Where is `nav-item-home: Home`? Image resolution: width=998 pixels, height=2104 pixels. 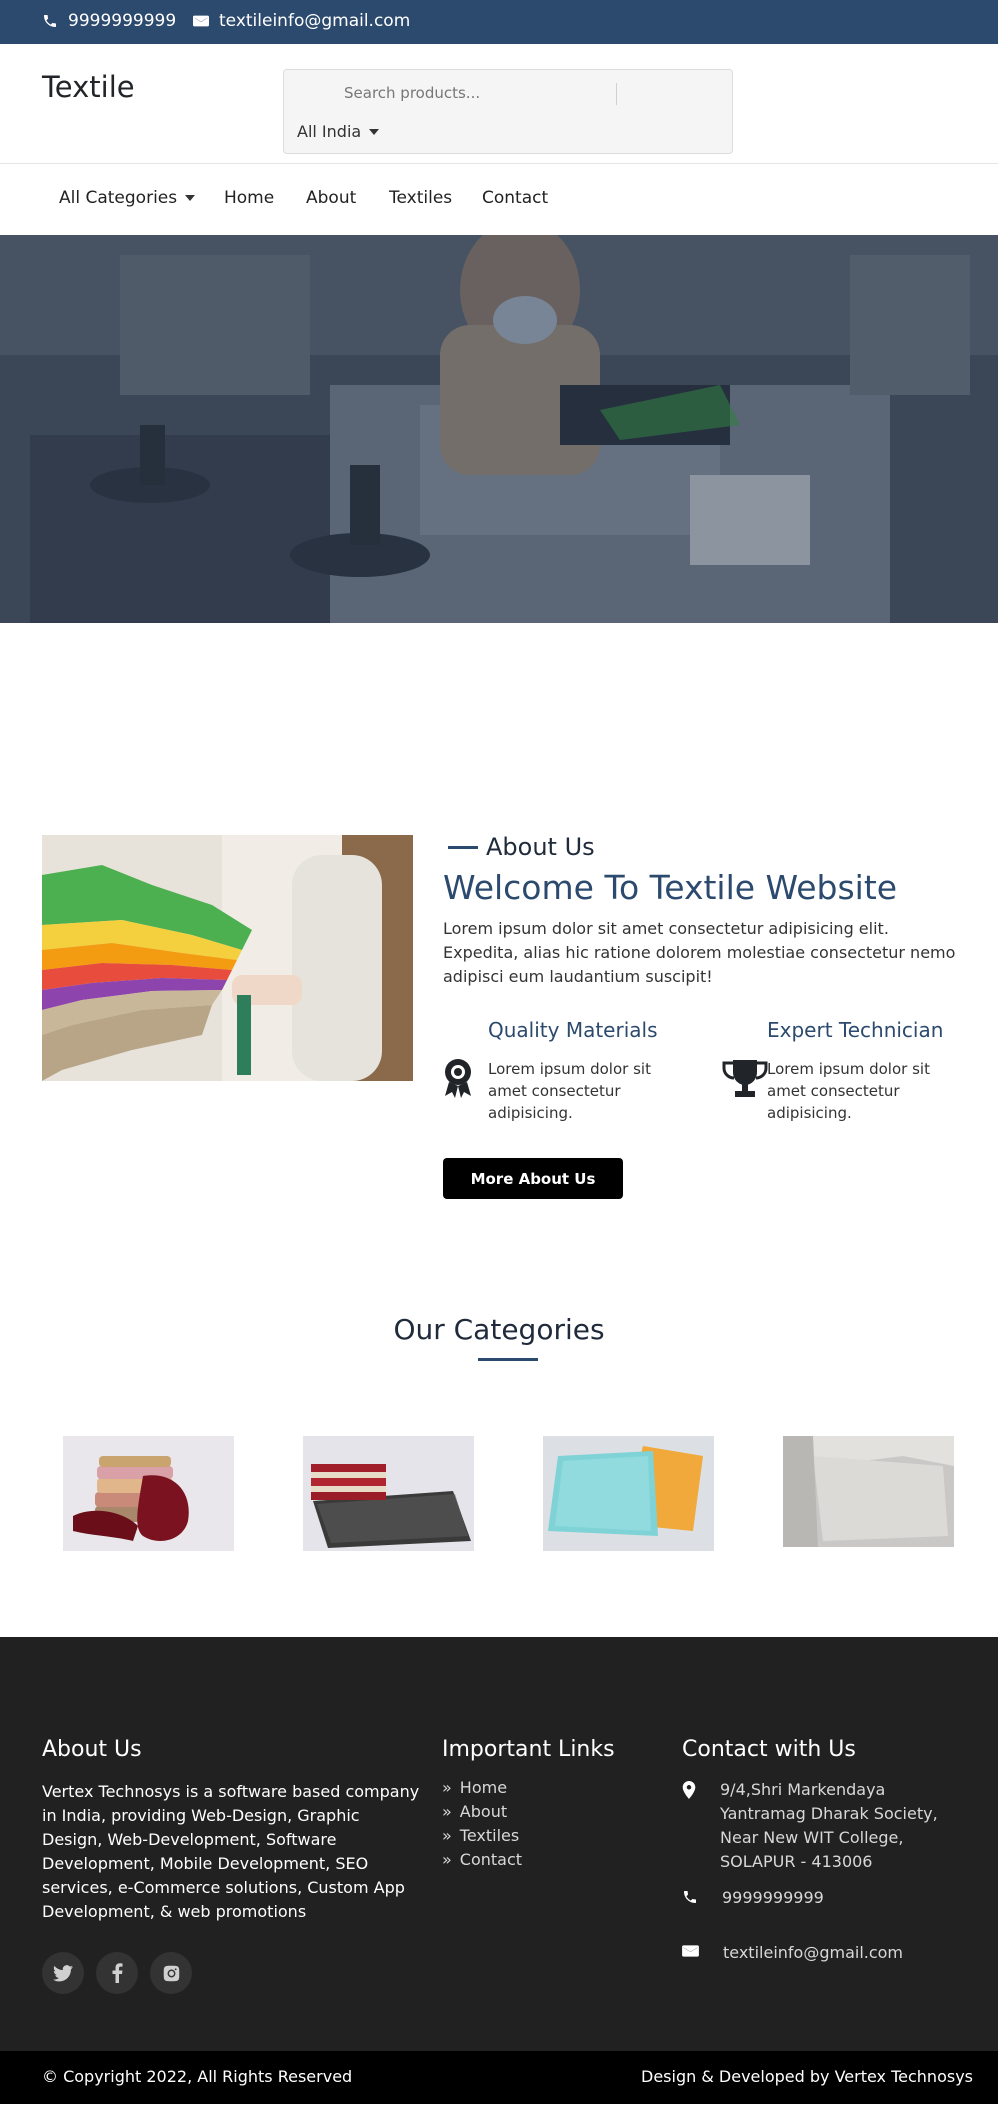
nav-item-home: Home is located at coordinates (249, 198).